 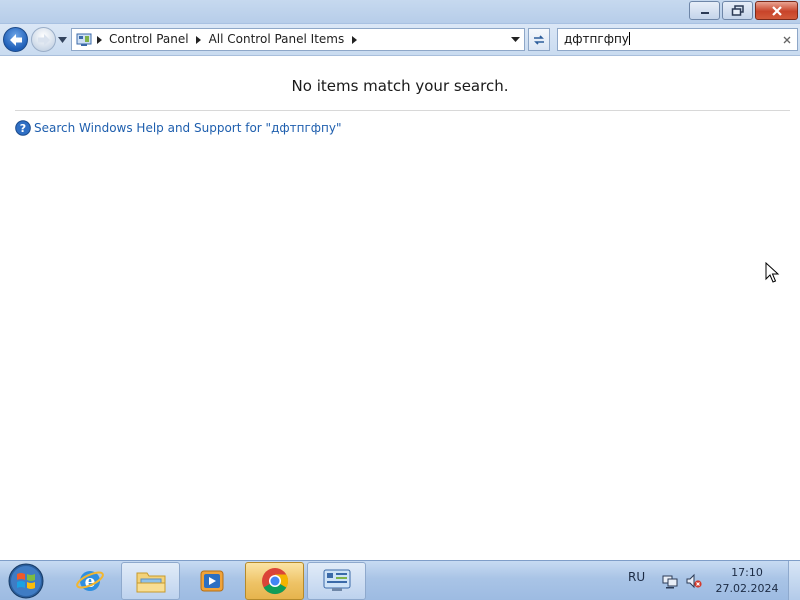 I want to click on clear-search-button, so click(x=787, y=39).